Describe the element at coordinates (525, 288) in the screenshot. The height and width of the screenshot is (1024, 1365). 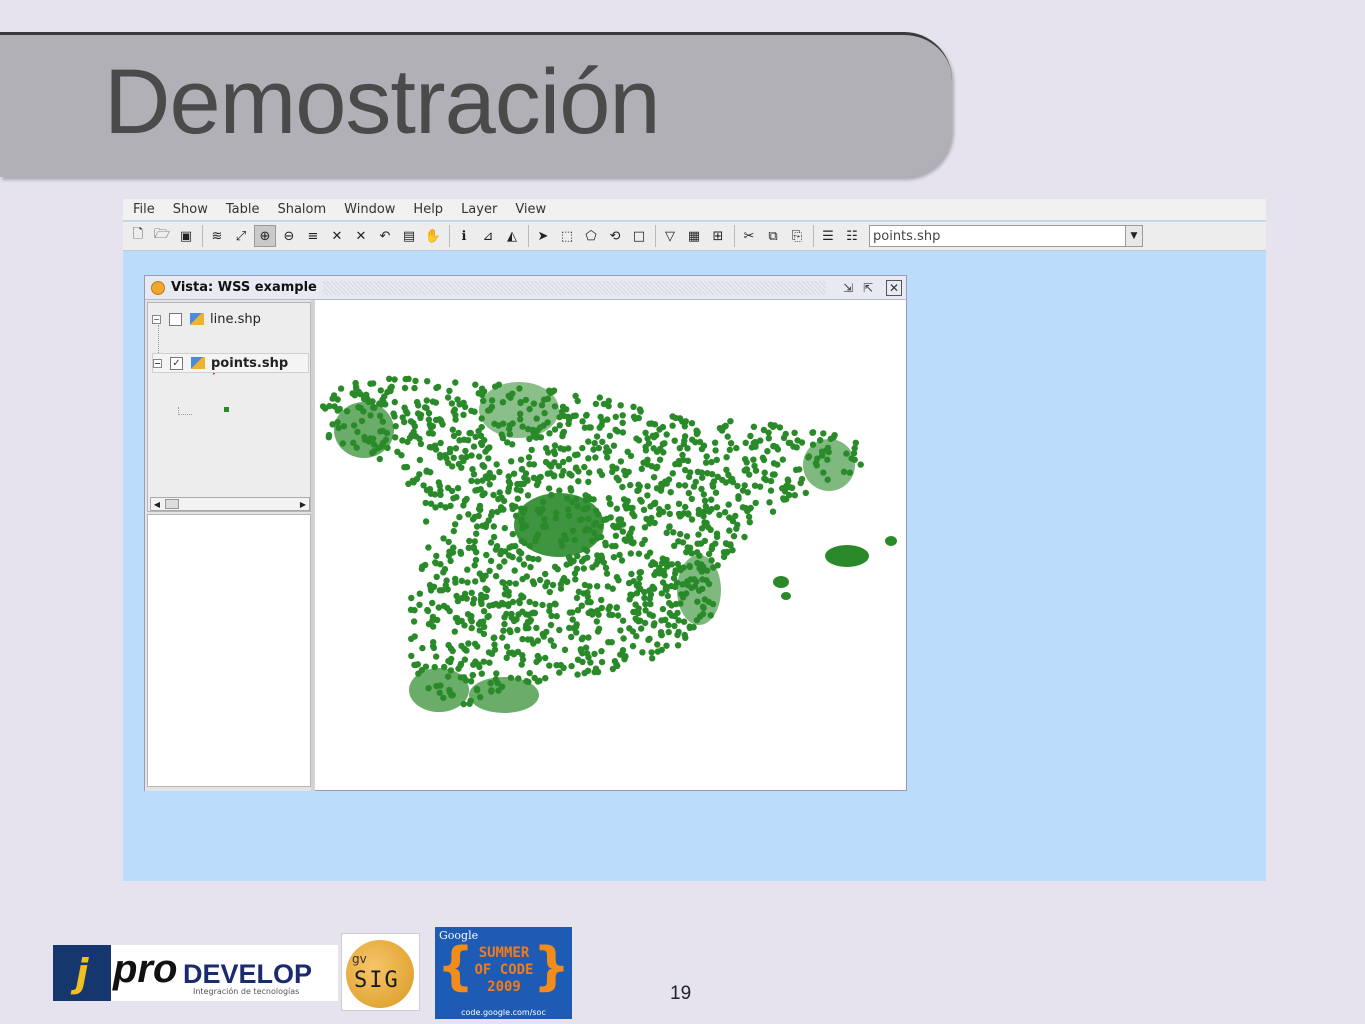
I see `view-titlebar: Vista: WSS example ⇲ ⇱ ✕` at that location.